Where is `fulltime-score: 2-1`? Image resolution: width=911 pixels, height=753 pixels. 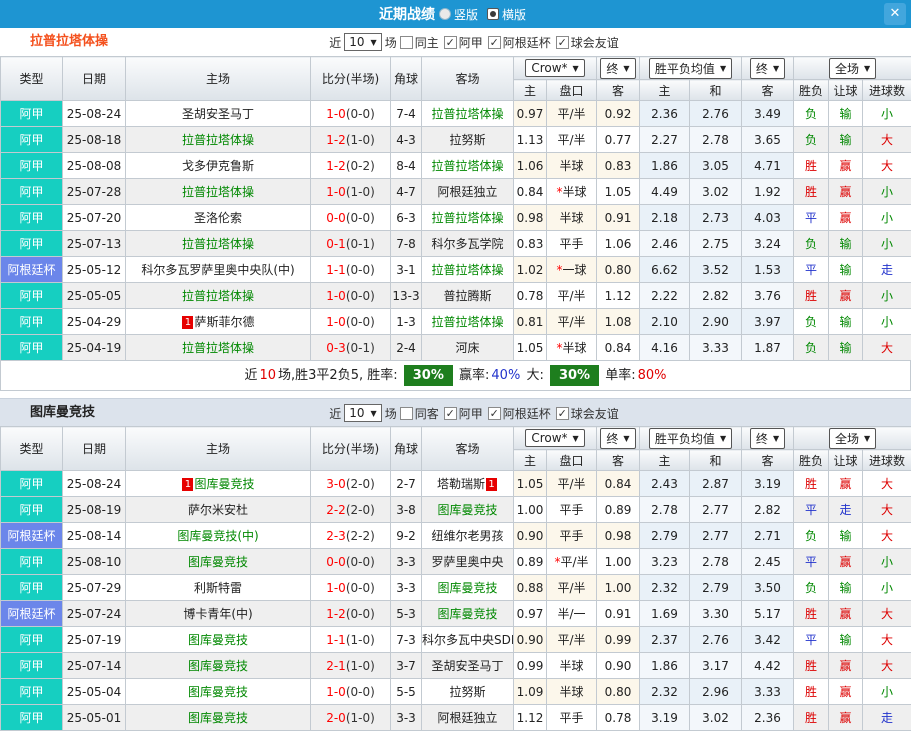 fulltime-score: 2-1 is located at coordinates (336, 665).